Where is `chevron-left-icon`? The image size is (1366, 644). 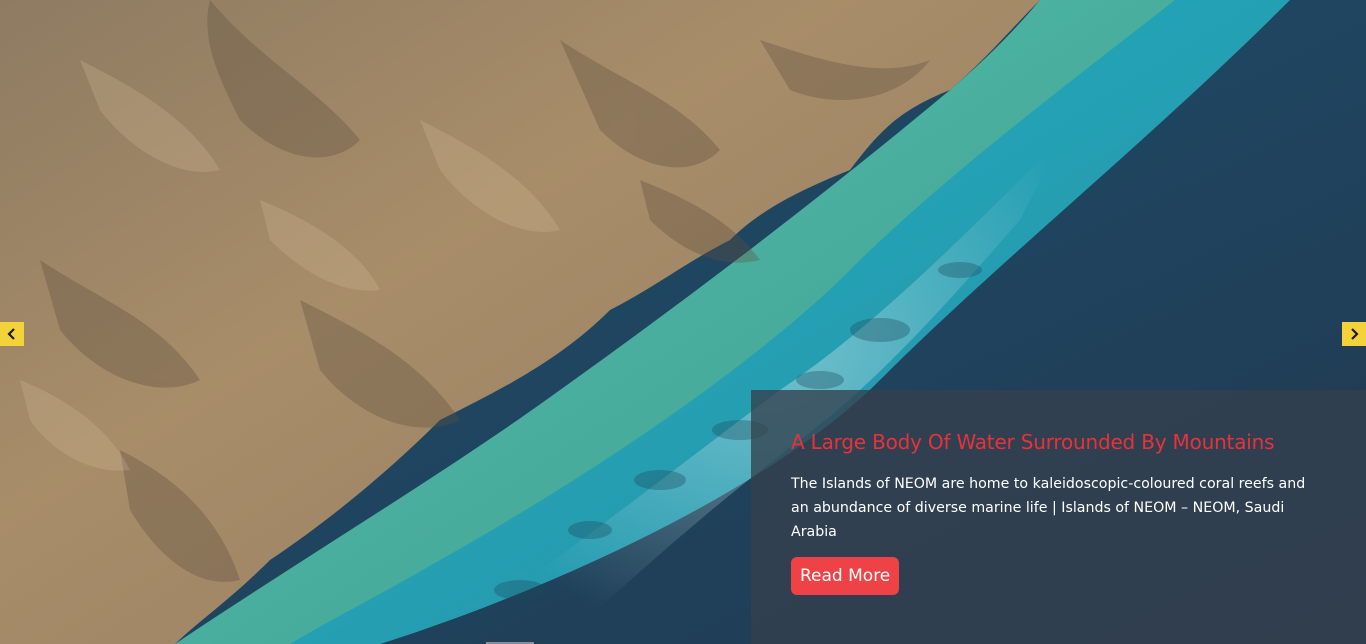 chevron-left-icon is located at coordinates (11, 334).